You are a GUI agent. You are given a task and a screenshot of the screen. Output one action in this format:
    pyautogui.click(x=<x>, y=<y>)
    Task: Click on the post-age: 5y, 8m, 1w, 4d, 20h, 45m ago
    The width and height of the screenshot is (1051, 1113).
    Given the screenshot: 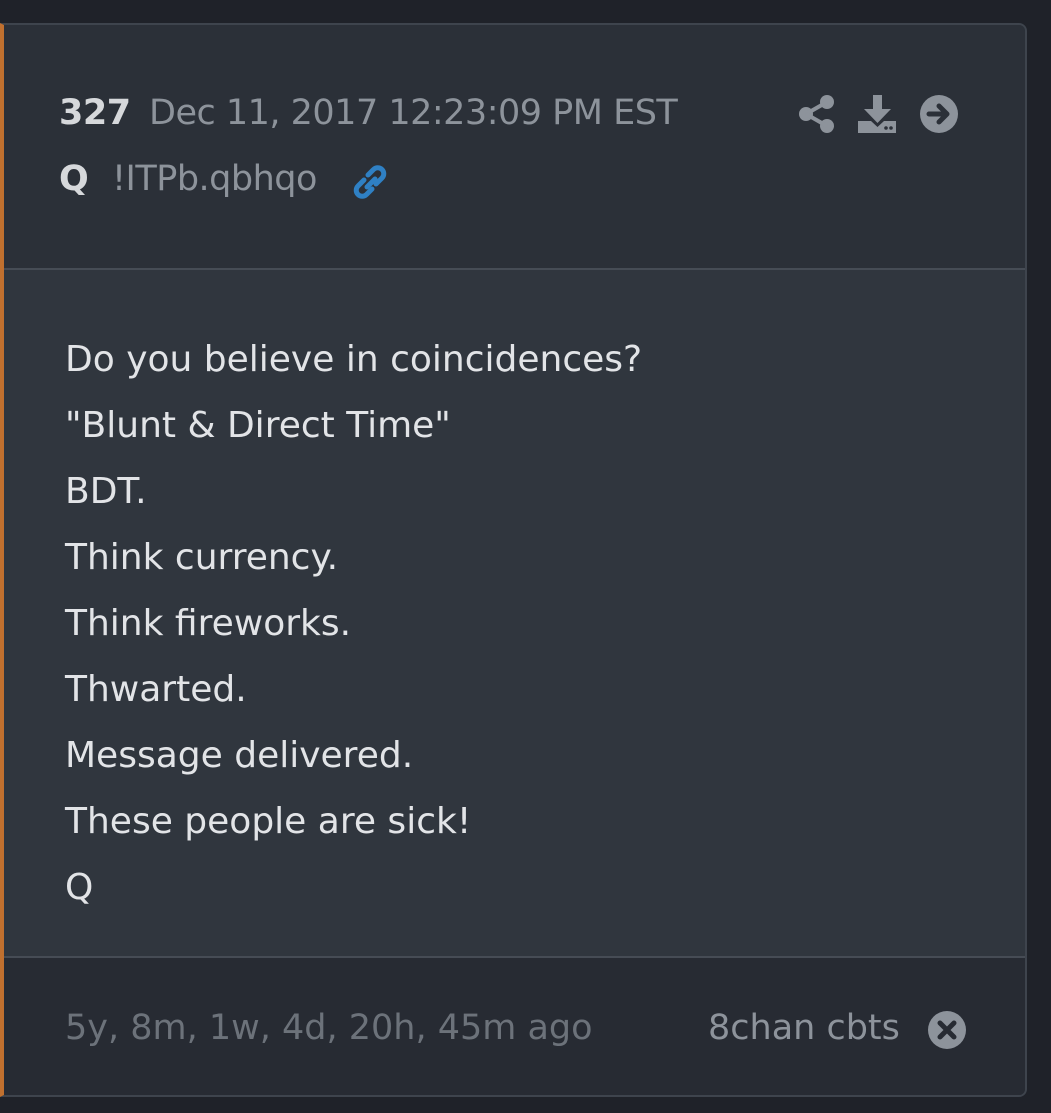 What is the action you would take?
    pyautogui.click(x=329, y=1028)
    